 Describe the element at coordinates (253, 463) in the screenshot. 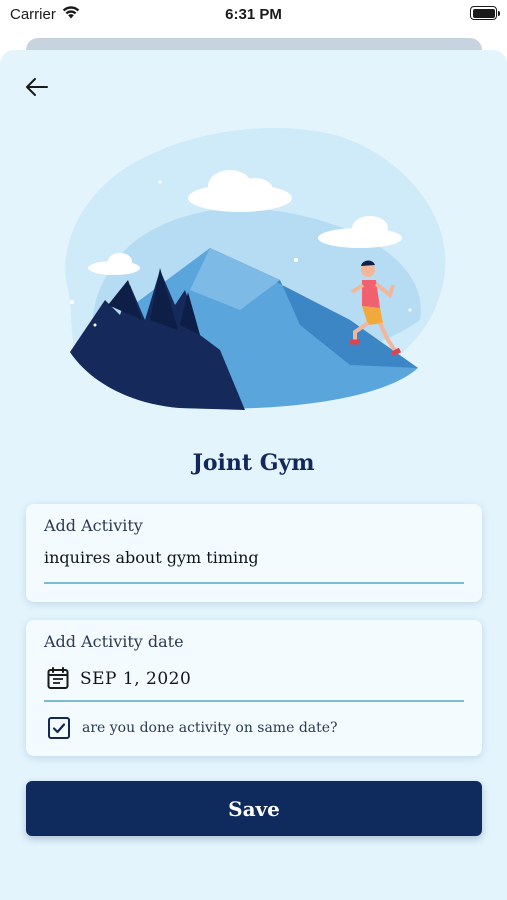

I see `page-title: Joint Gym` at that location.